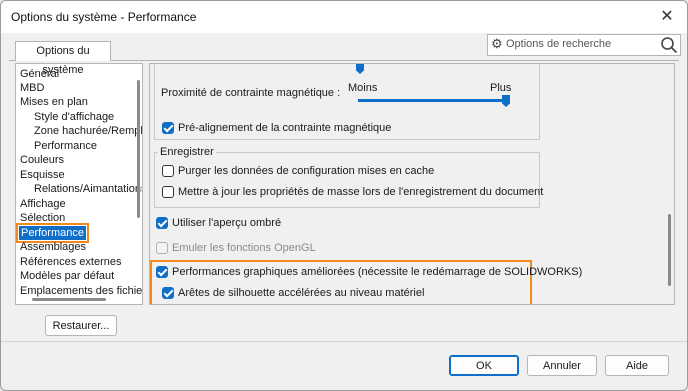  I want to click on shaded-preview-label: Utiliser l'aperçu ombré, so click(227, 223).